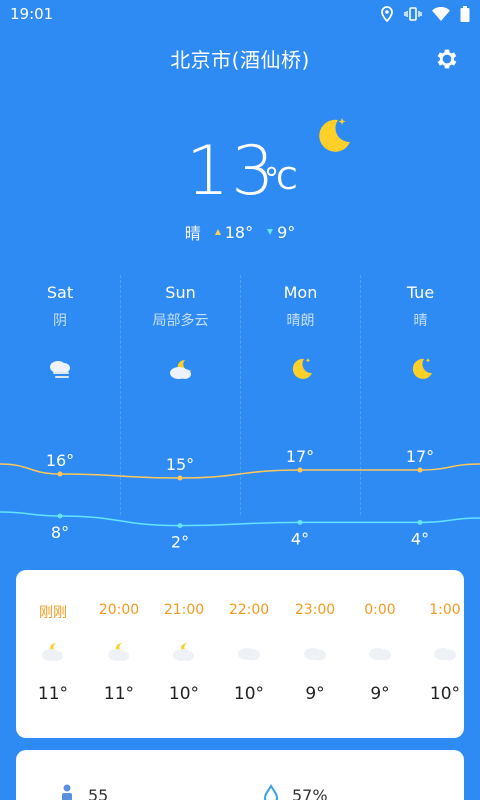 This screenshot has width=480, height=800. Describe the element at coordinates (240, 499) in the screenshot. I see `temperature-curve-chart: 16° 8° 15° 2° 17° 4° 17° 4°` at that location.